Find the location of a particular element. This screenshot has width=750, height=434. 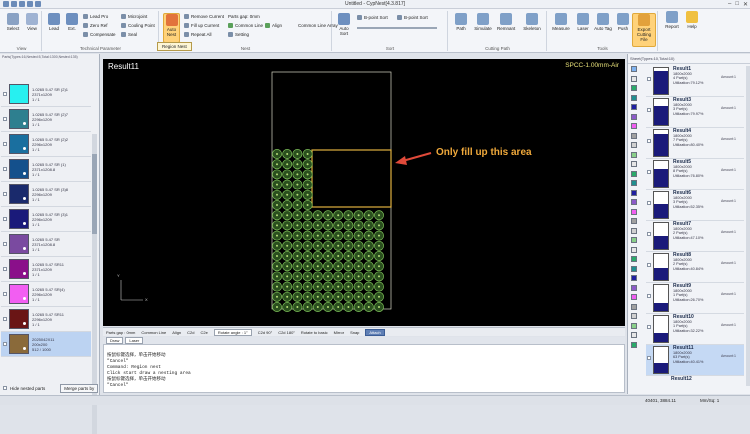

seal-button: Seal is located at coordinates (129, 34).